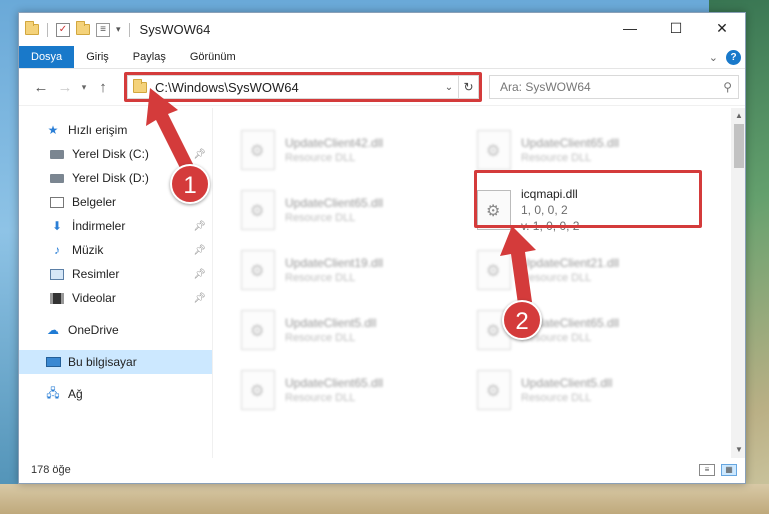 Image resolution: width=769 pixels, height=514 pixels. I want to click on sidebar-item-label: OneDrive, so click(93, 330).